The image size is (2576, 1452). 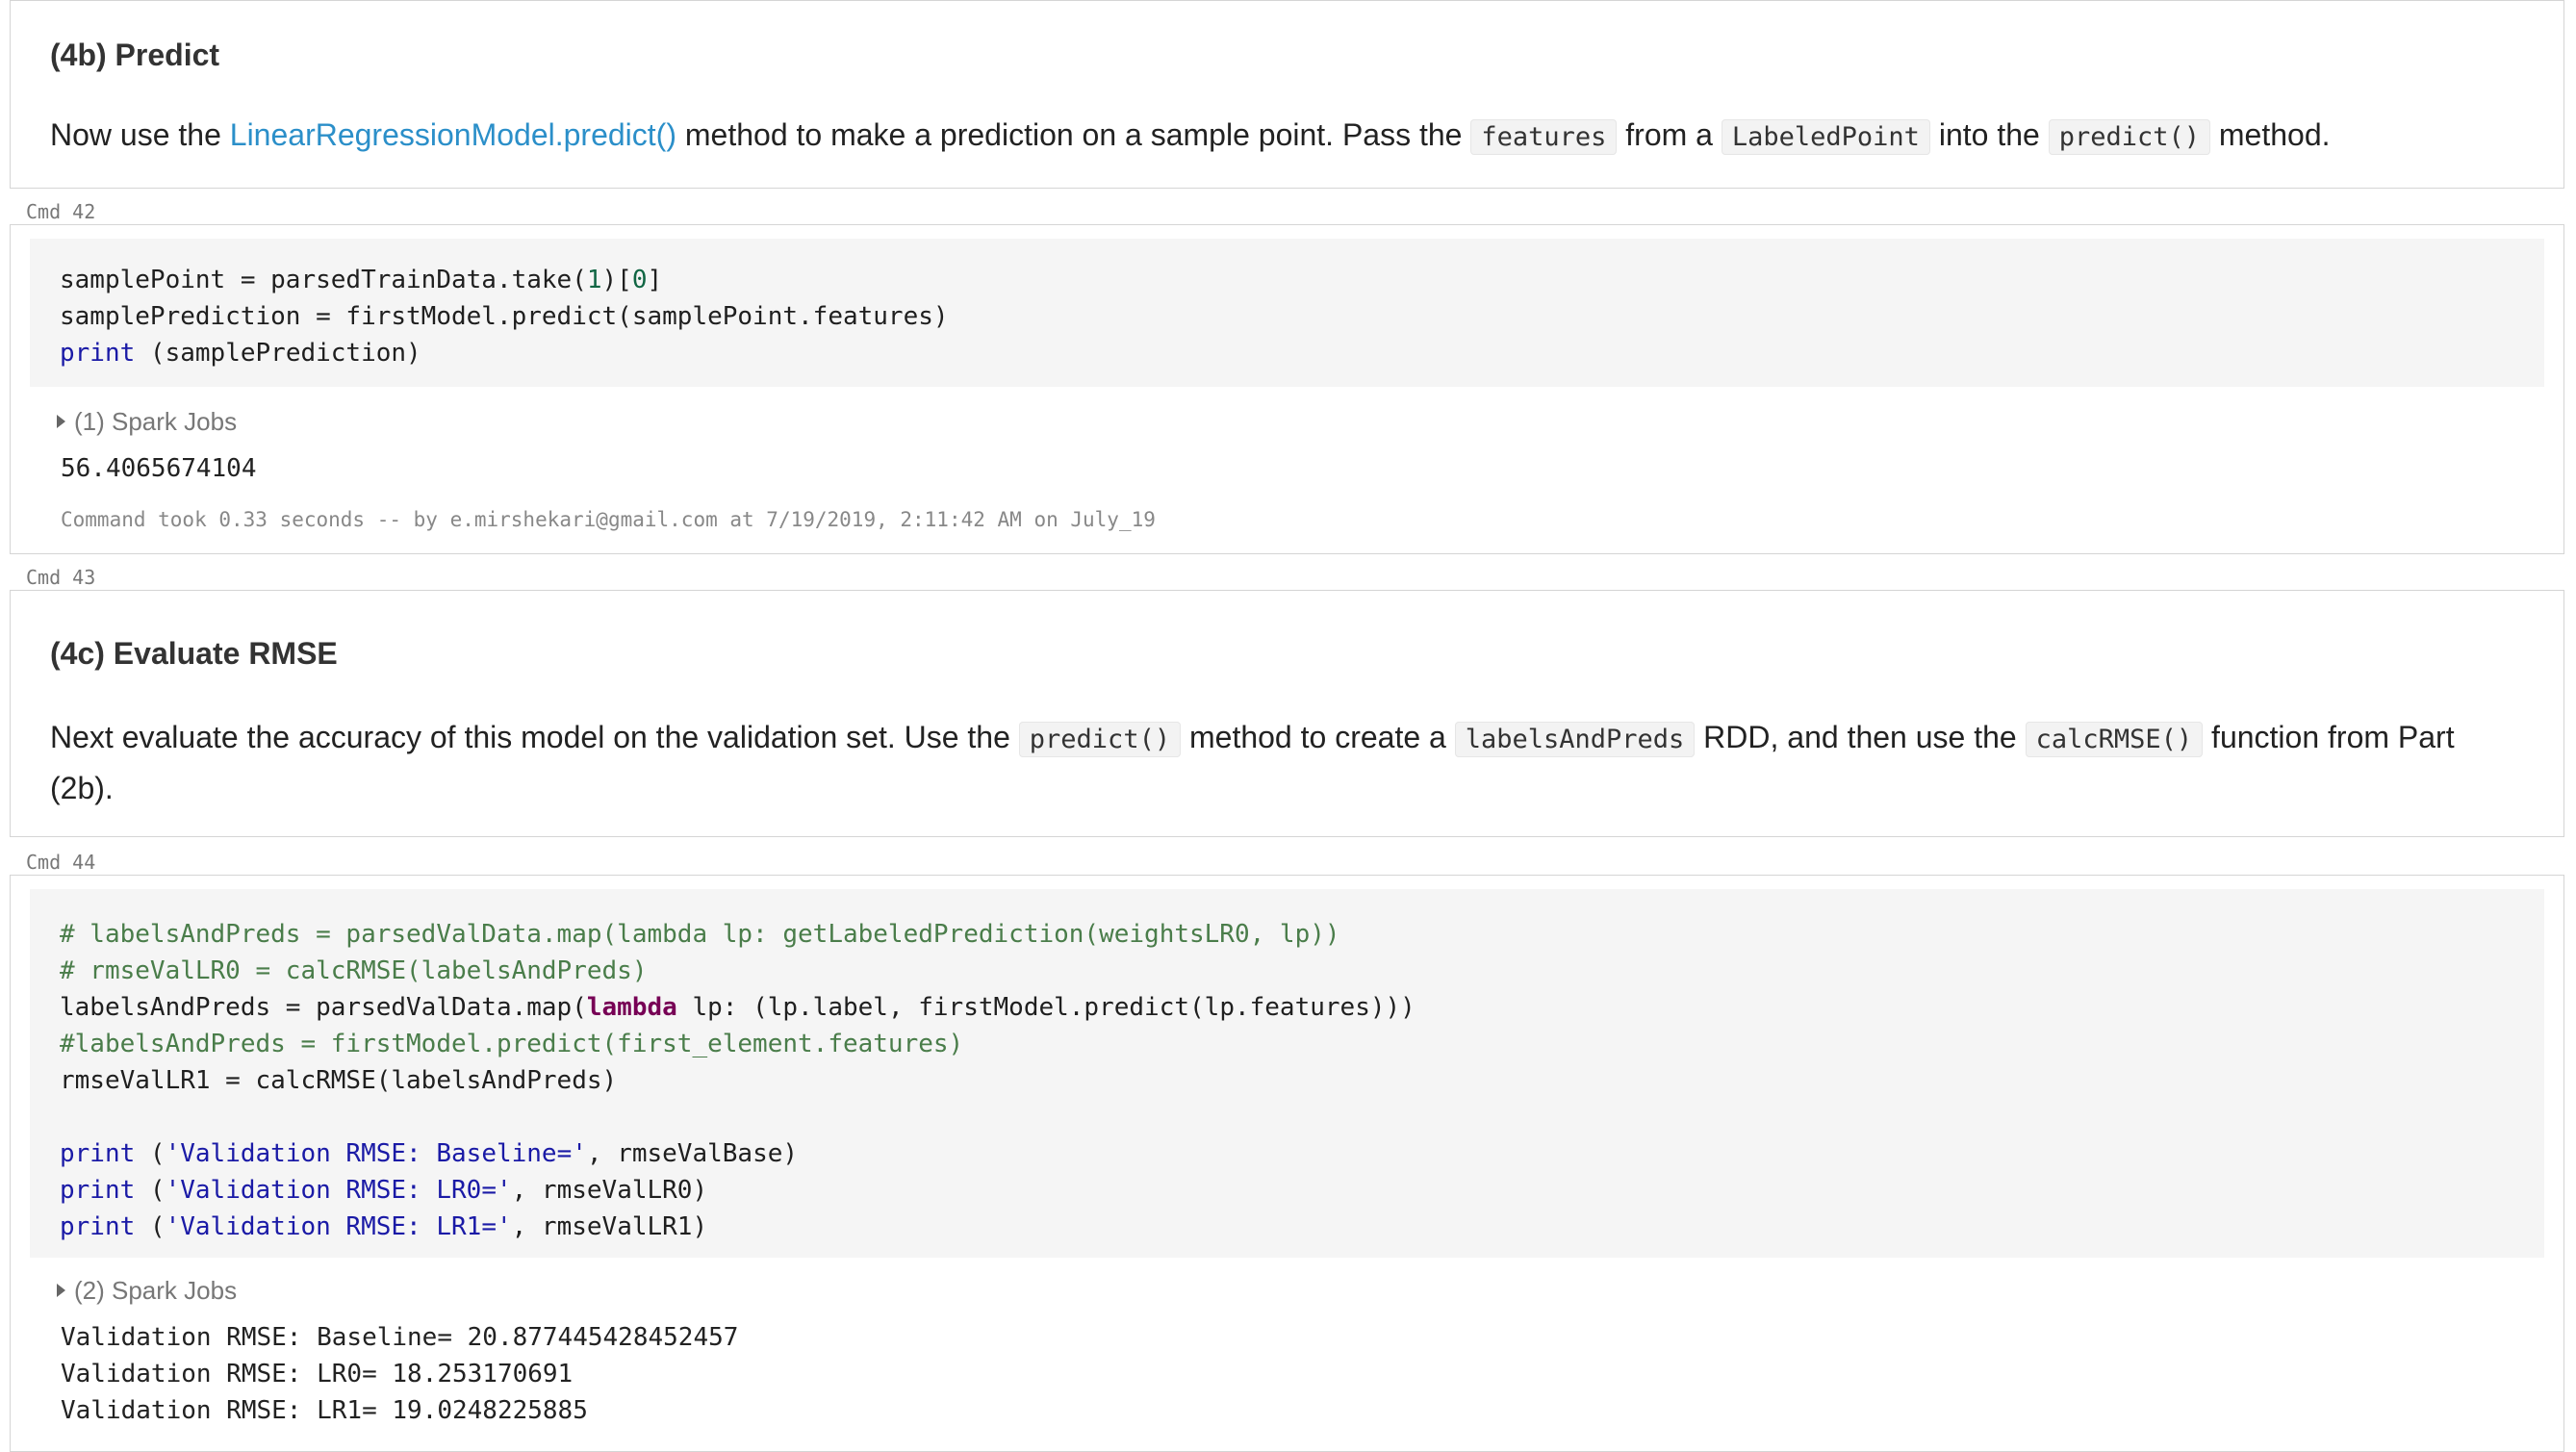 What do you see at coordinates (2114, 739) in the screenshot?
I see `inline-code: calcRMSE()` at bounding box center [2114, 739].